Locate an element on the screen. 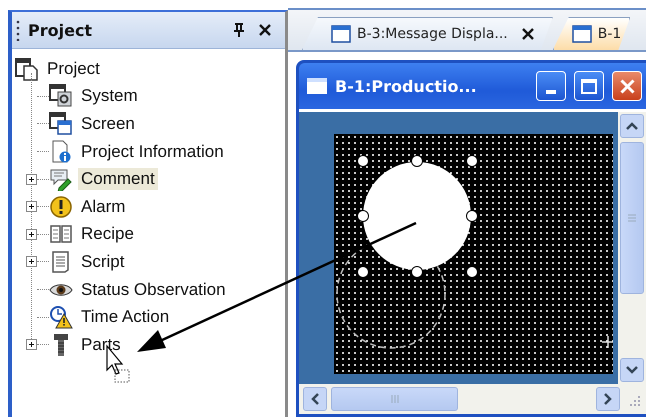 The width and height of the screenshot is (646, 417). maximize-button is located at coordinates (589, 86).